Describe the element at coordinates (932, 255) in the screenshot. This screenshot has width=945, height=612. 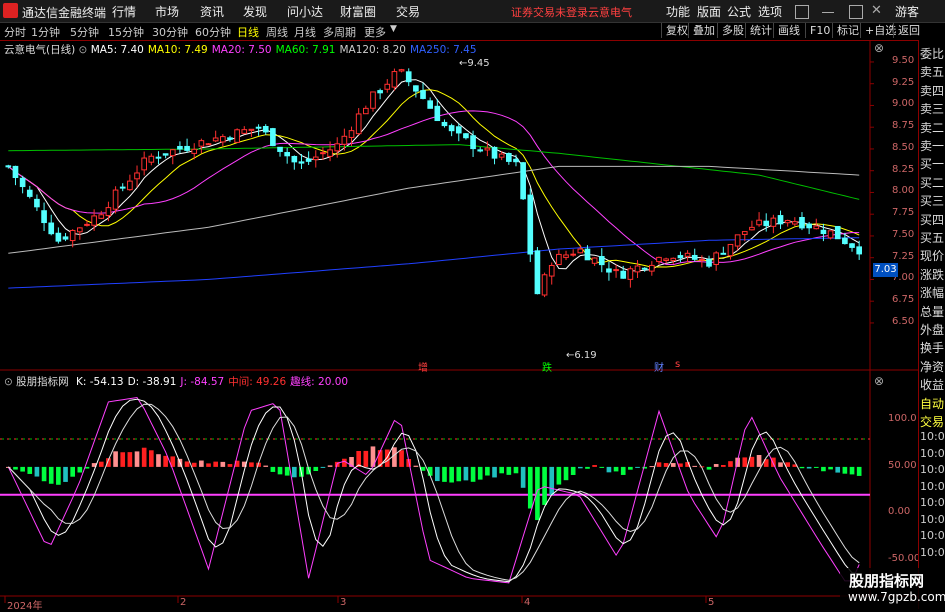
I see `side-panel-item: 现价` at that location.